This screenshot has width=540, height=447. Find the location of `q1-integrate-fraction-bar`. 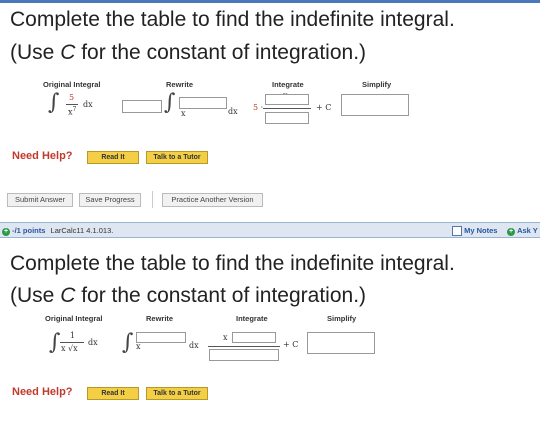

q1-integrate-fraction-bar is located at coordinates (287, 108).